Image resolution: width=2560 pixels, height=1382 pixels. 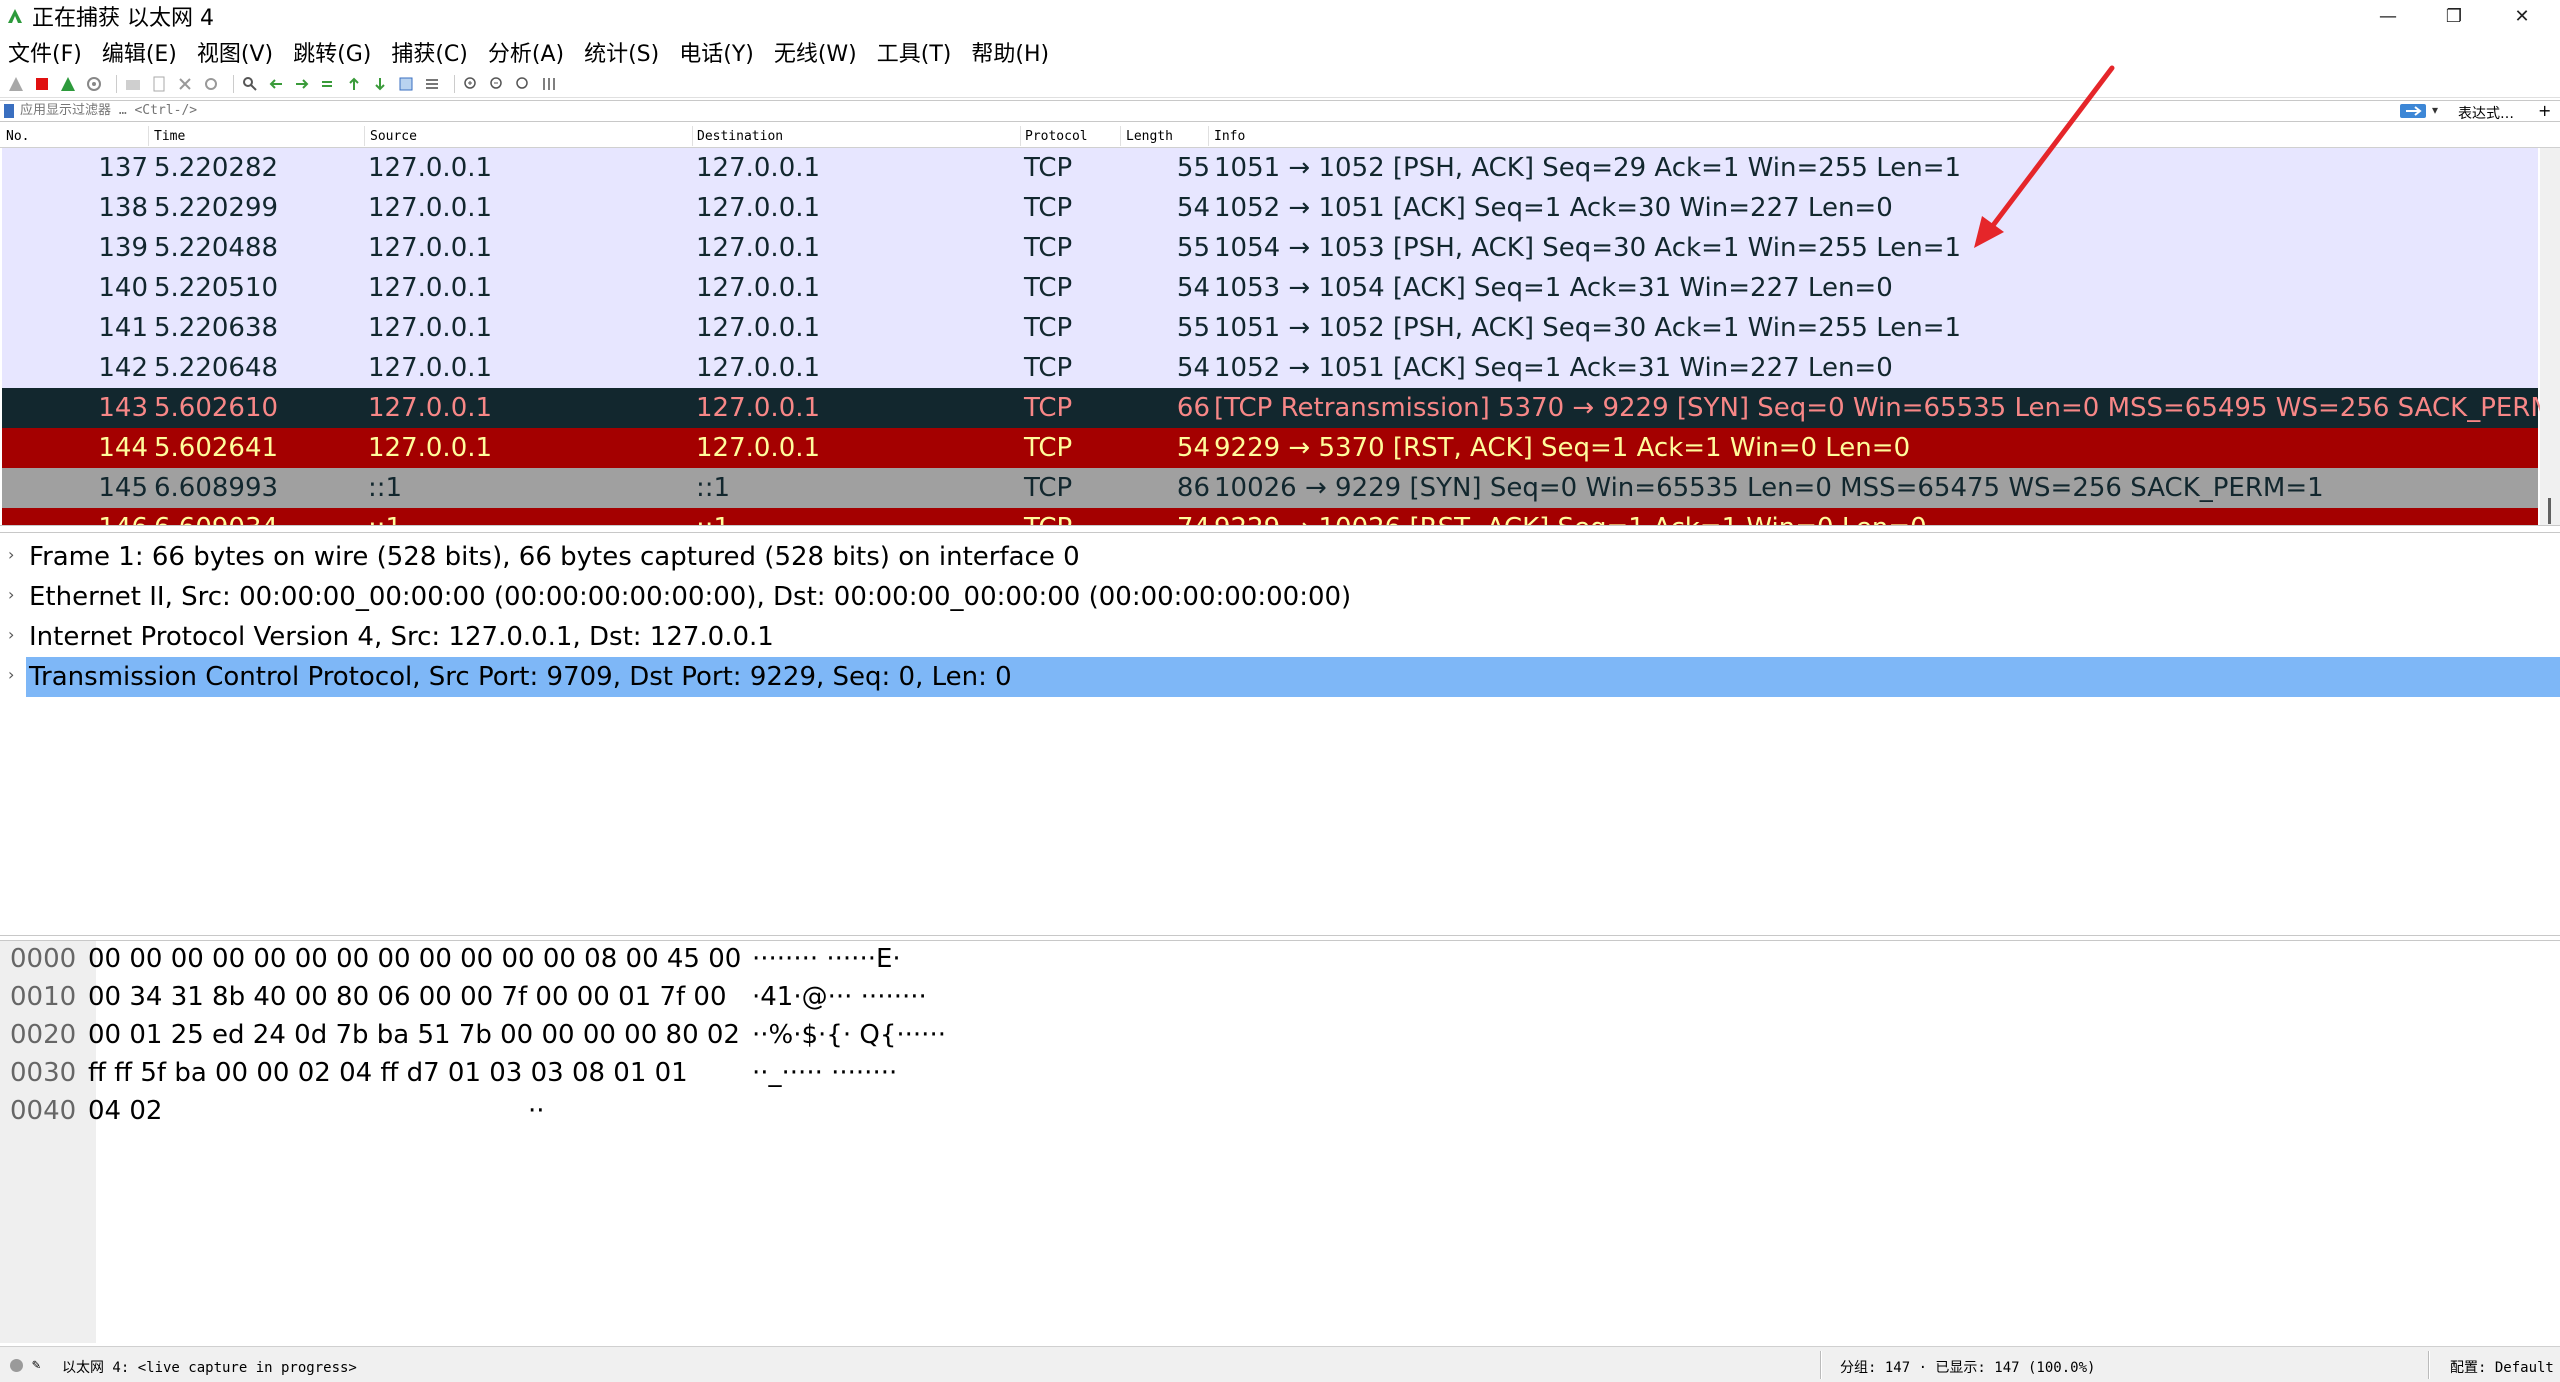 What do you see at coordinates (826, 959) in the screenshot?
I see `ascii-bytes: ········ ······E·` at bounding box center [826, 959].